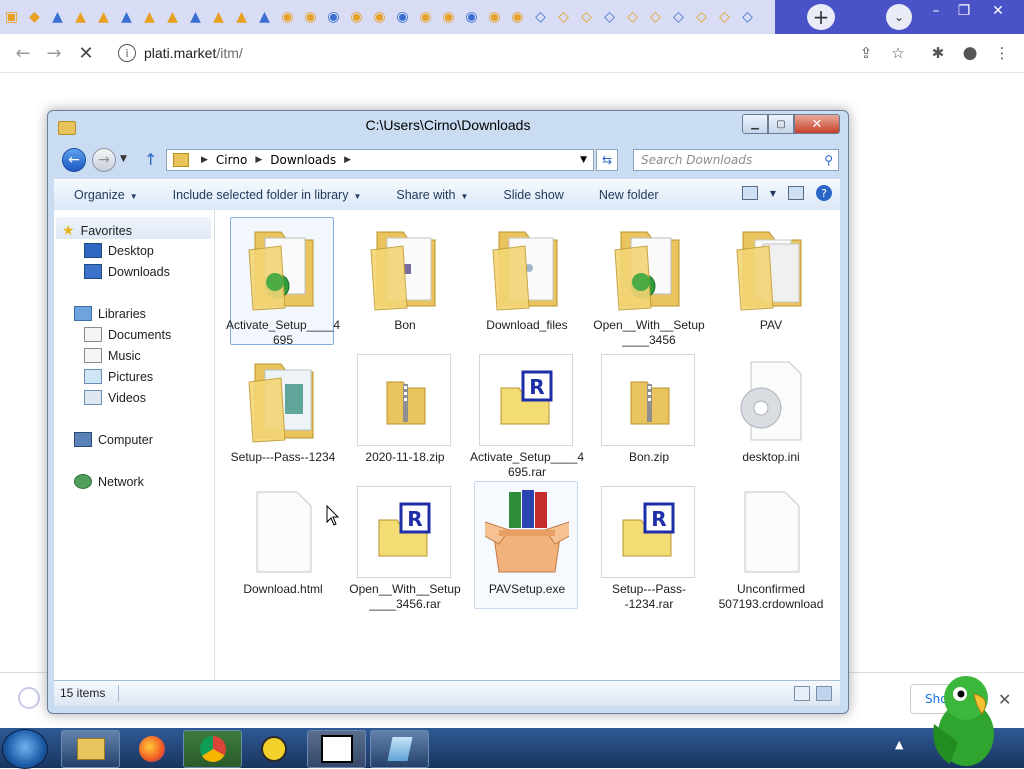  What do you see at coordinates (103, 195) in the screenshot?
I see `organize-button: Organize ▼` at bounding box center [103, 195].